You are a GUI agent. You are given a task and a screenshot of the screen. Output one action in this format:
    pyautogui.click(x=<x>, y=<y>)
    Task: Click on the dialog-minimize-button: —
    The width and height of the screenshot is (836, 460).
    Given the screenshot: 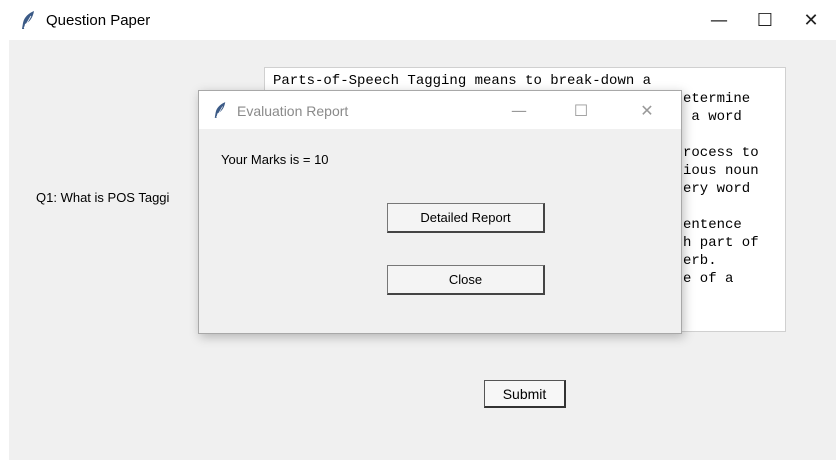 What is the action you would take?
    pyautogui.click(x=519, y=110)
    